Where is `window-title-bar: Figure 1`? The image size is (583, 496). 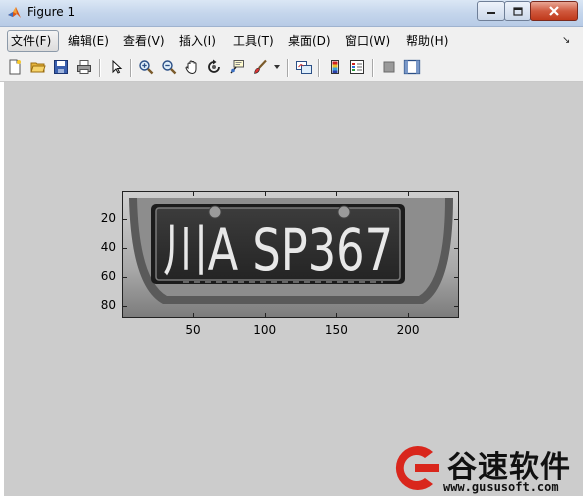
window-title-bar: Figure 1 is located at coordinates (291, 13).